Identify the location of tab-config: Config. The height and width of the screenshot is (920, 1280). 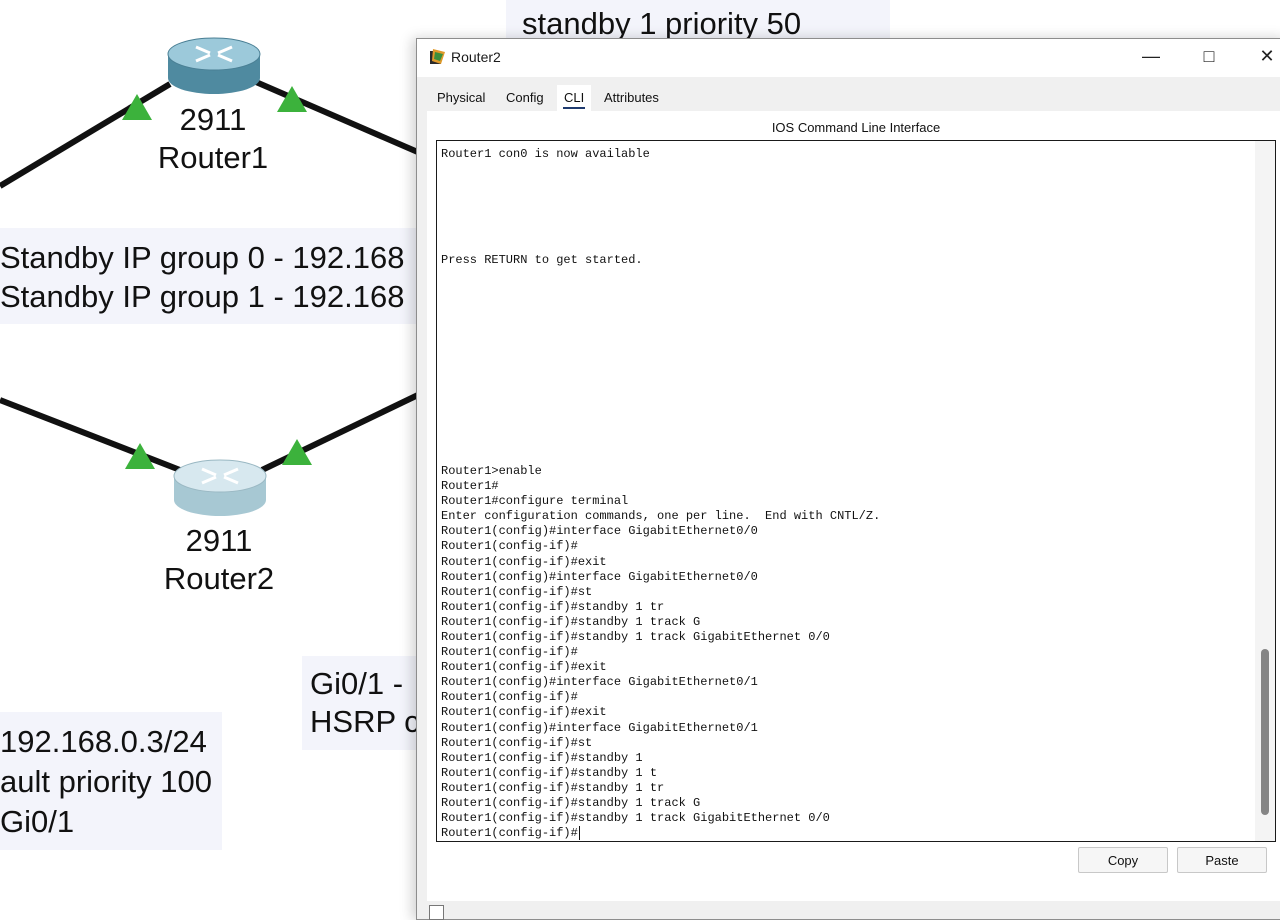
(525, 98).